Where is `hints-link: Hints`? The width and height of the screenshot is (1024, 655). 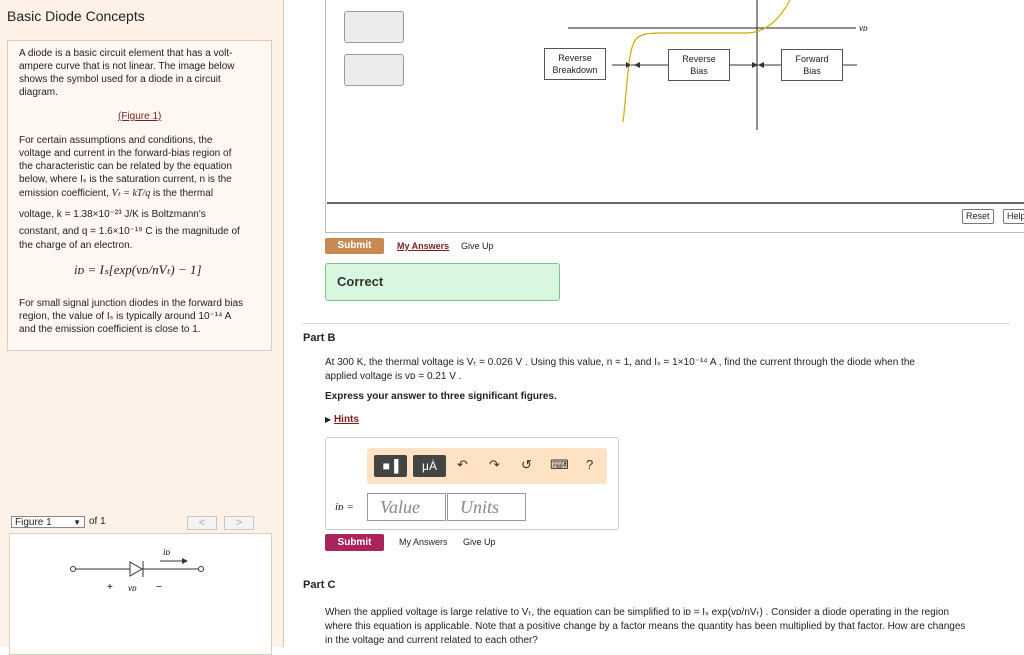
hints-link: Hints is located at coordinates (346, 419).